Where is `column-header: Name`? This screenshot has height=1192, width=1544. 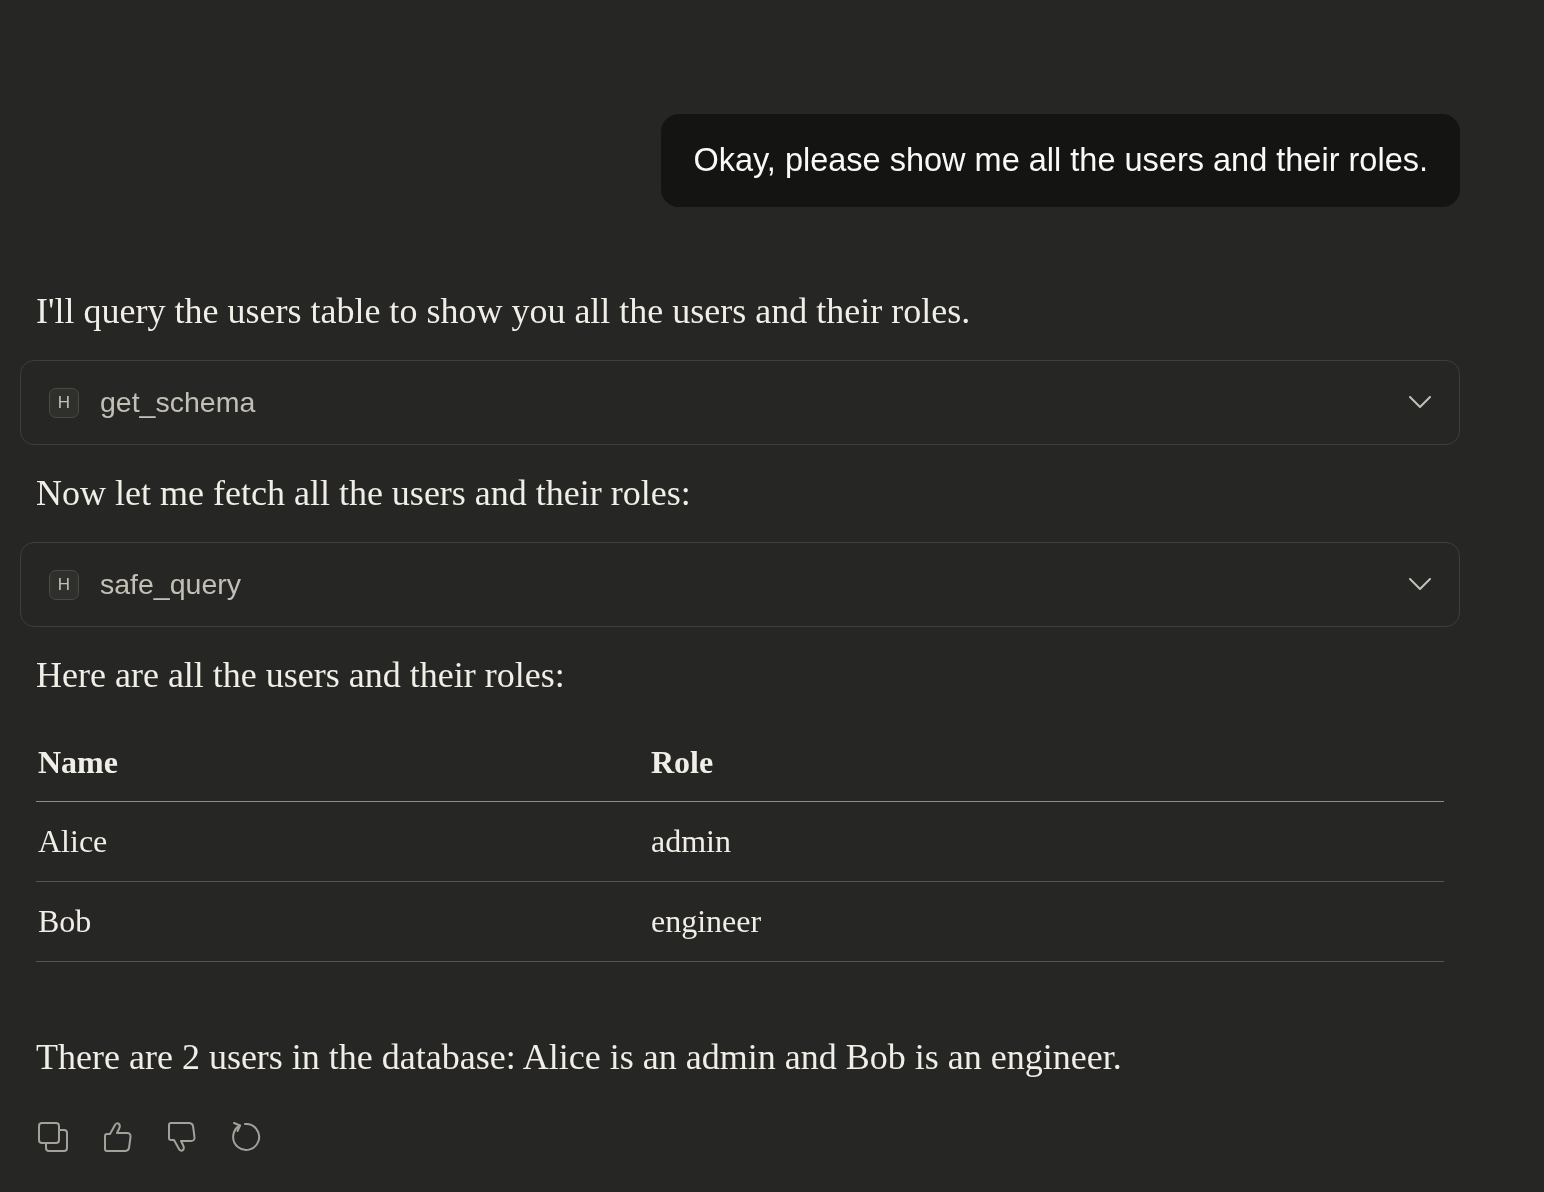
column-header: Name is located at coordinates (342, 763).